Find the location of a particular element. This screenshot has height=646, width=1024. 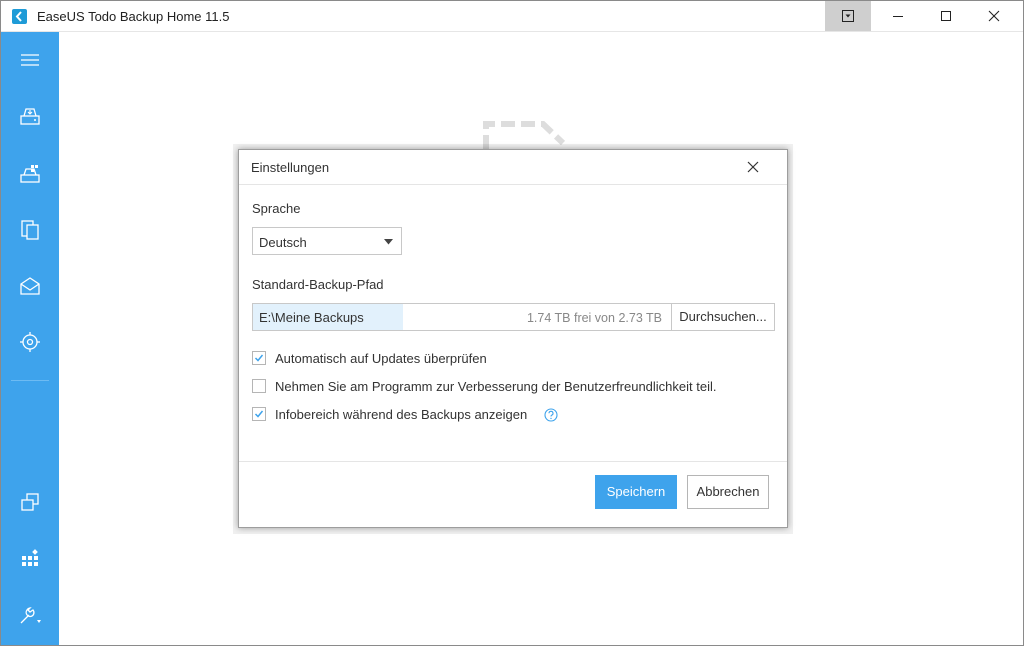

disk-free-space: 1.74 TB frei von 2.73 TB is located at coordinates (594, 318).